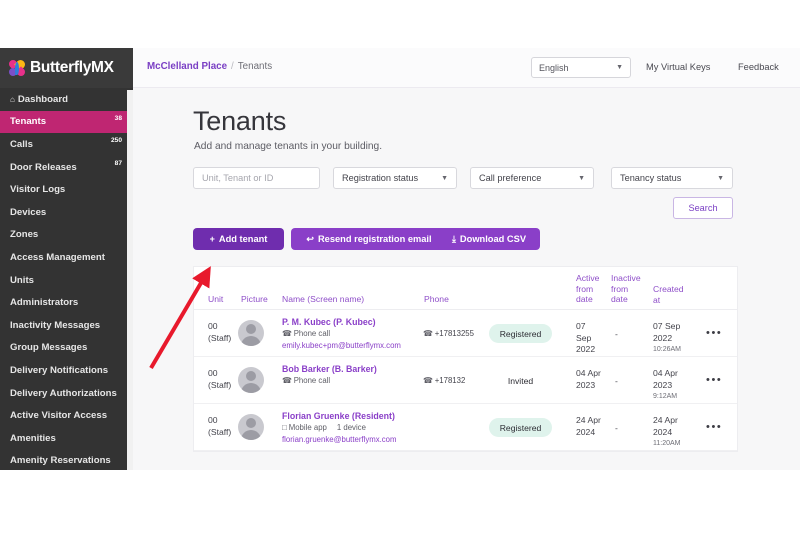  What do you see at coordinates (395, 178) in the screenshot?
I see `registration-status-select: Registration status ▼` at bounding box center [395, 178].